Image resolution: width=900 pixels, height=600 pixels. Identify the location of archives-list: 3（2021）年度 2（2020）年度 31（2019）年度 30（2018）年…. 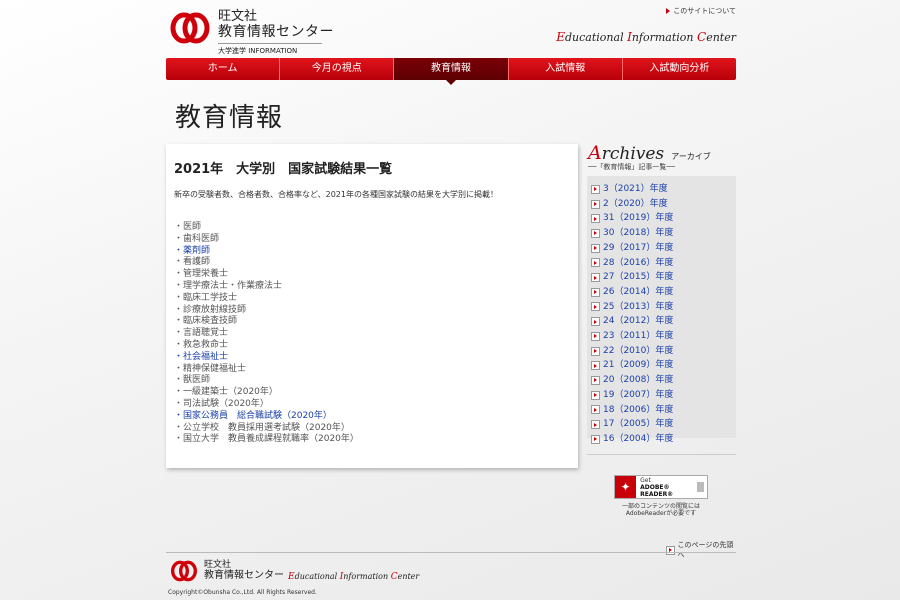
(663, 314).